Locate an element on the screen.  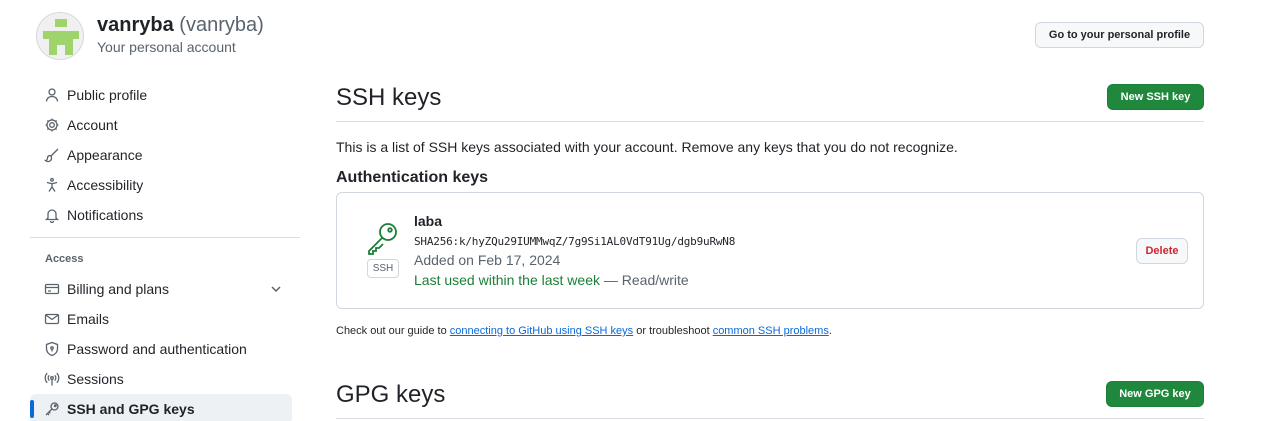
sidebar-item-account: Account is located at coordinates (161, 125).